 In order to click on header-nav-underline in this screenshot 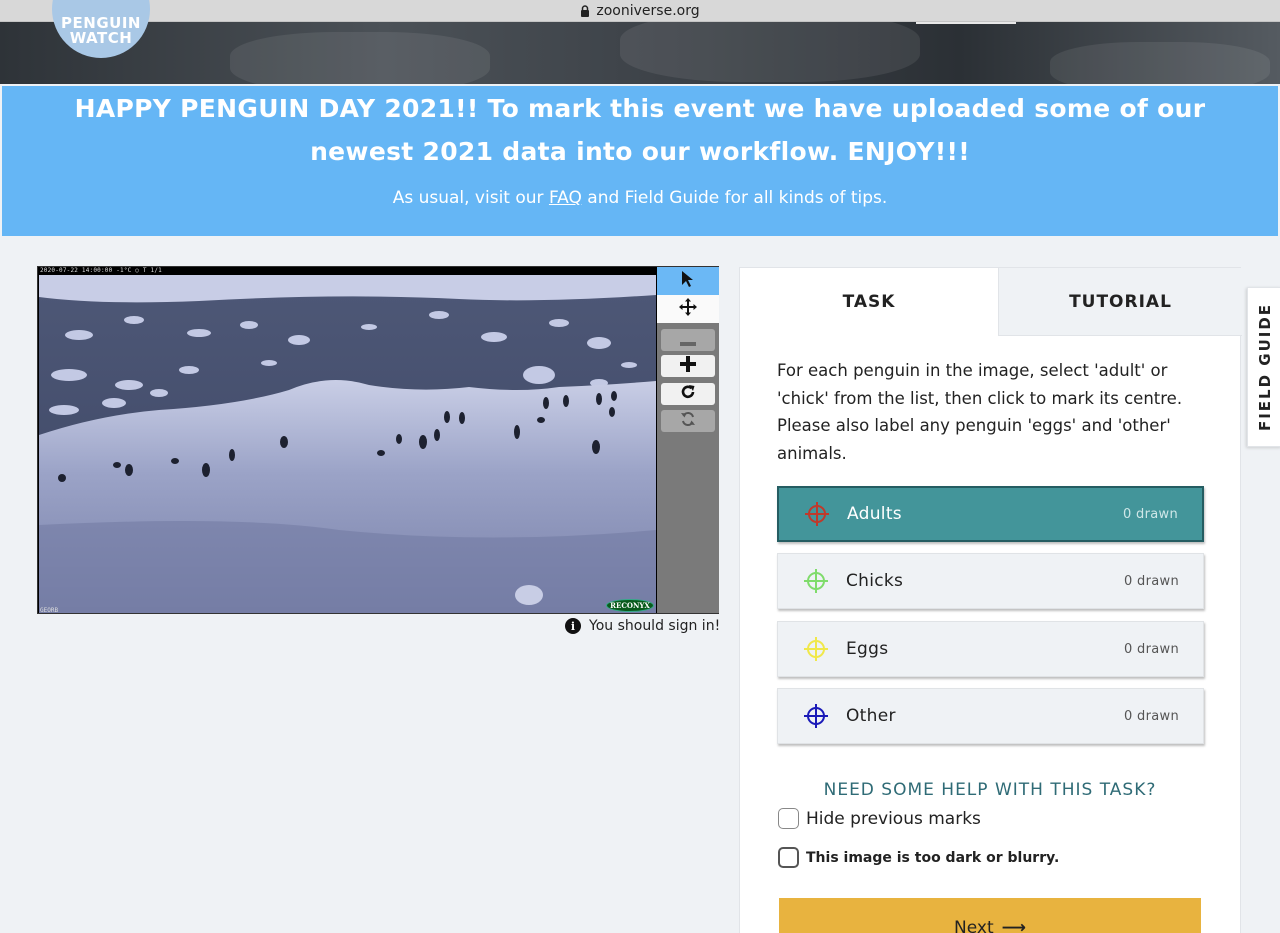, I will do `click(966, 23)`.